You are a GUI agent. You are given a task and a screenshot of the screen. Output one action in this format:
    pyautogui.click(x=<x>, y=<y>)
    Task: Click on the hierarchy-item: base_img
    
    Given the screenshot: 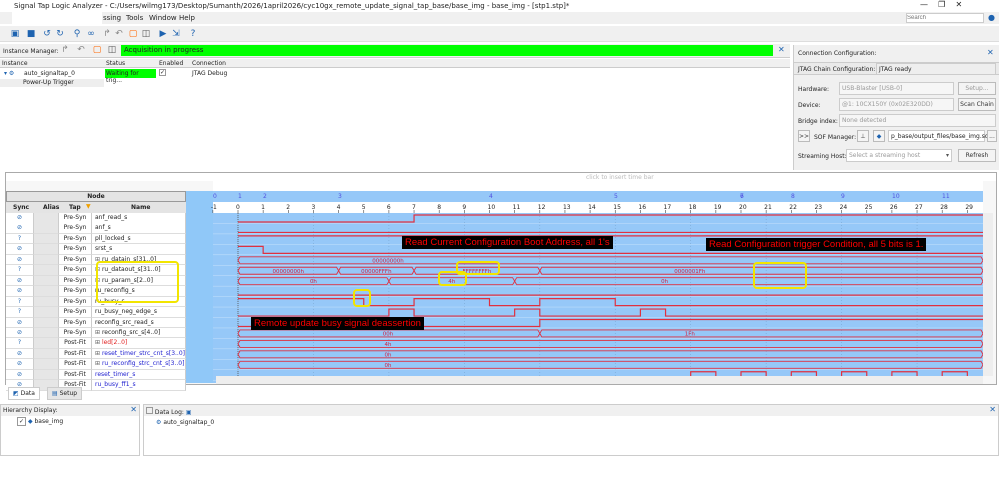 What is the action you would take?
    pyautogui.click(x=49, y=421)
    